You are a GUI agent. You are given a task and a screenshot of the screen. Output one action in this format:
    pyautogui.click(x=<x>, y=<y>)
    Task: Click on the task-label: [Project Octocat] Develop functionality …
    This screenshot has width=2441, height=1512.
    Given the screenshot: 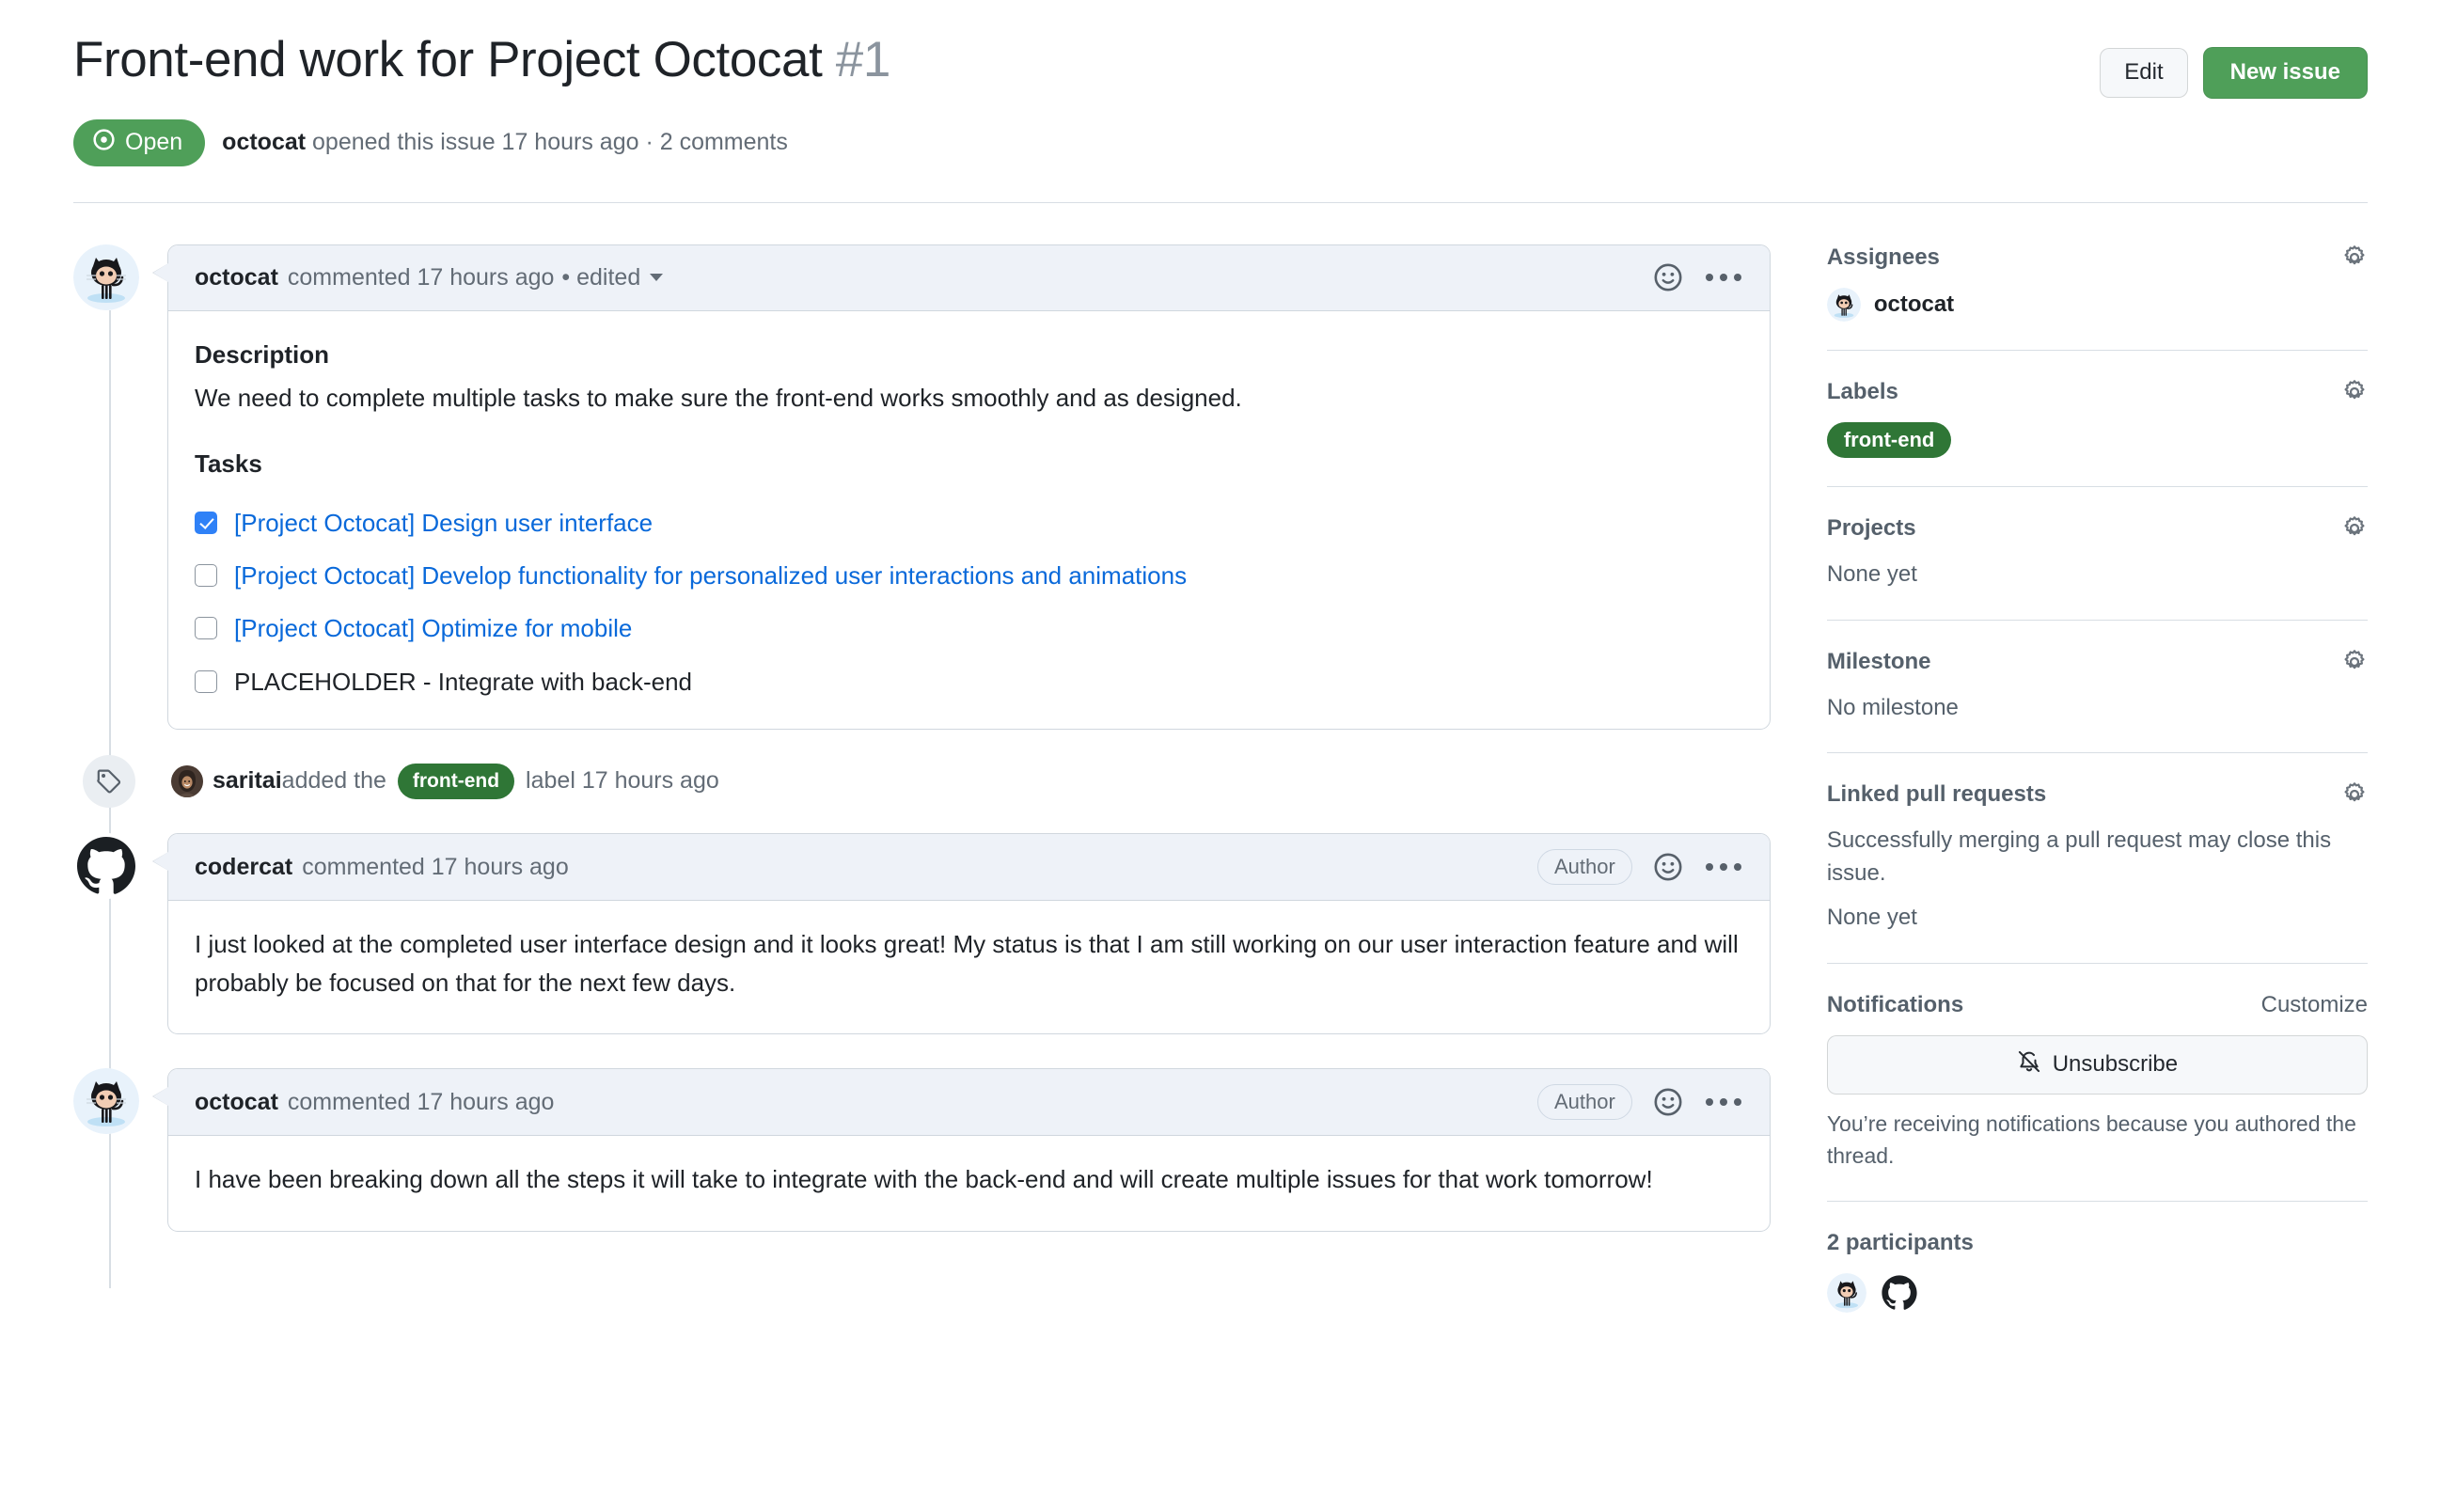 What is the action you would take?
    pyautogui.click(x=711, y=575)
    